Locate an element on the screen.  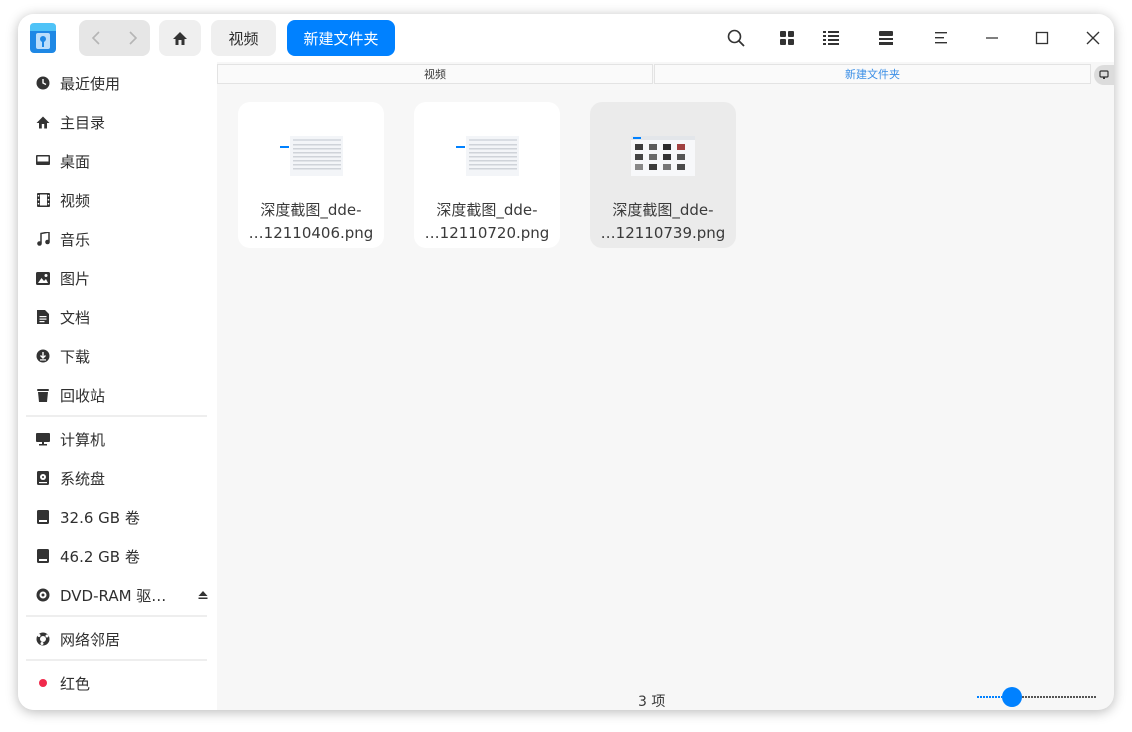
minimize-icon is located at coordinates (992, 38).